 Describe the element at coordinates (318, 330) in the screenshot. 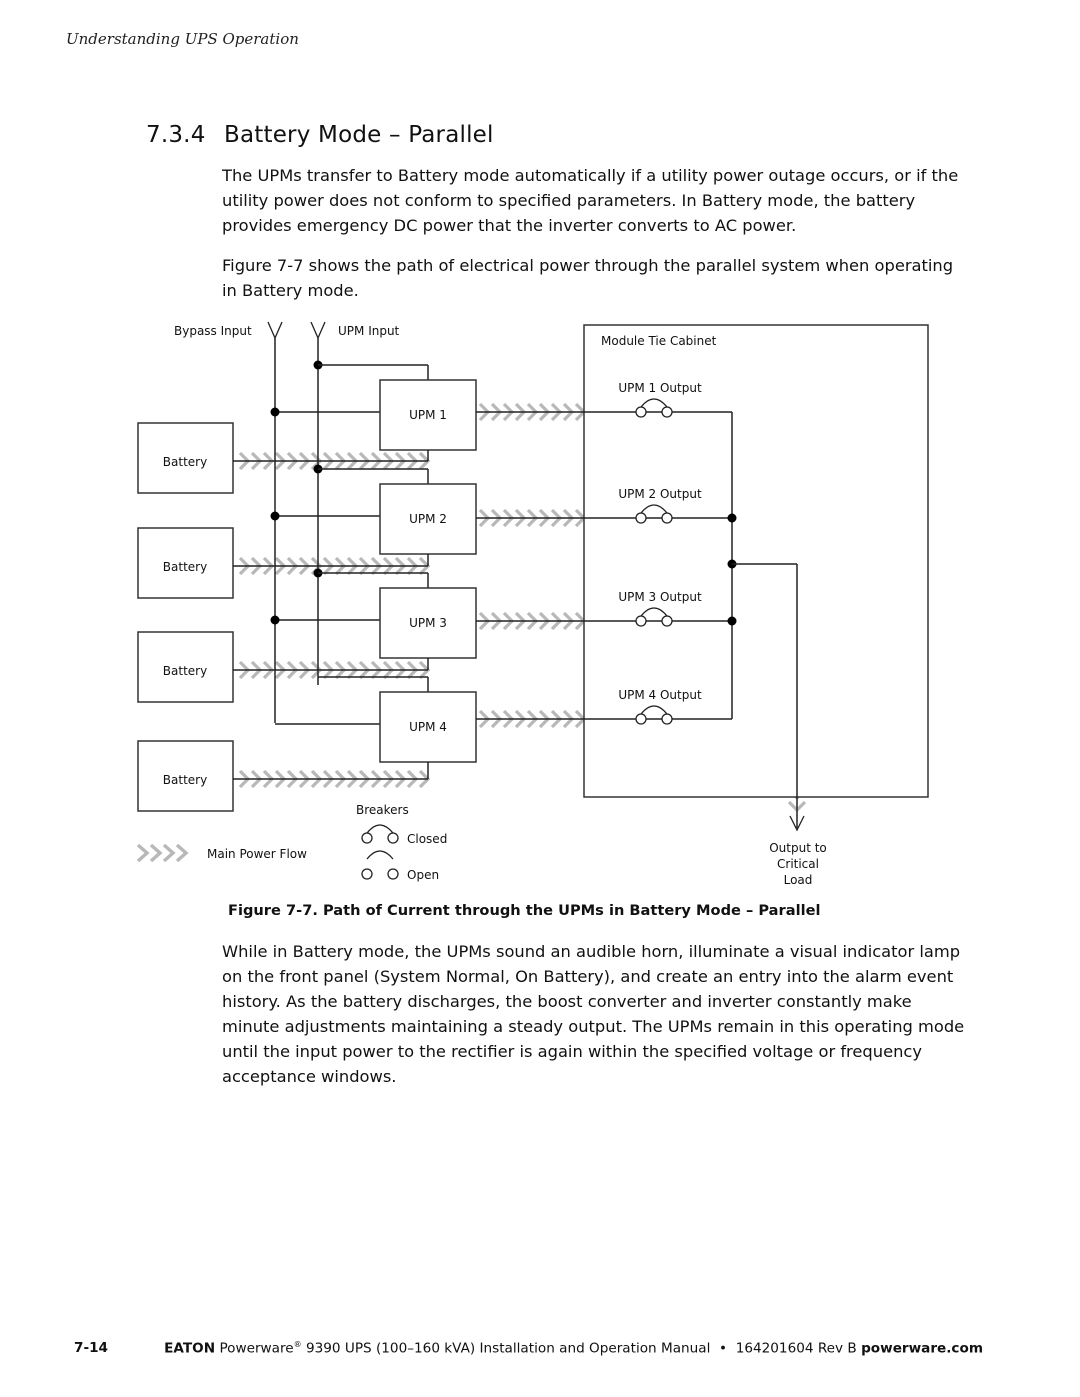

I see `upm-input-symbol` at that location.